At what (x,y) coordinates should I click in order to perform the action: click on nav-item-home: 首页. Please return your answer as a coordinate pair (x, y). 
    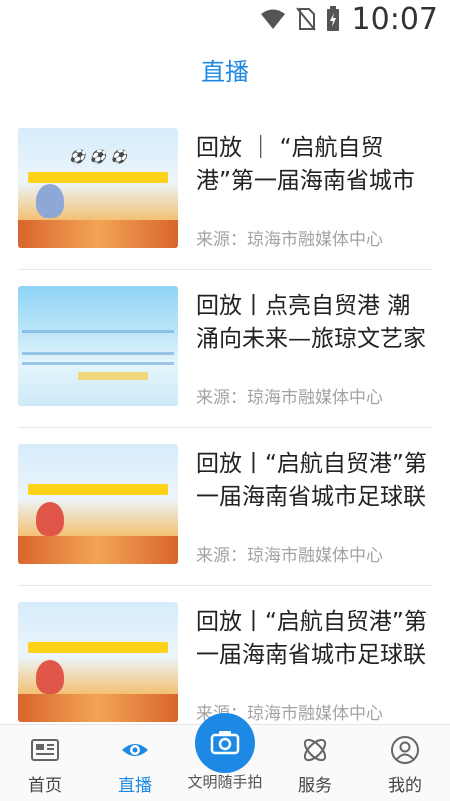
    Looking at the image, I should click on (45, 763).